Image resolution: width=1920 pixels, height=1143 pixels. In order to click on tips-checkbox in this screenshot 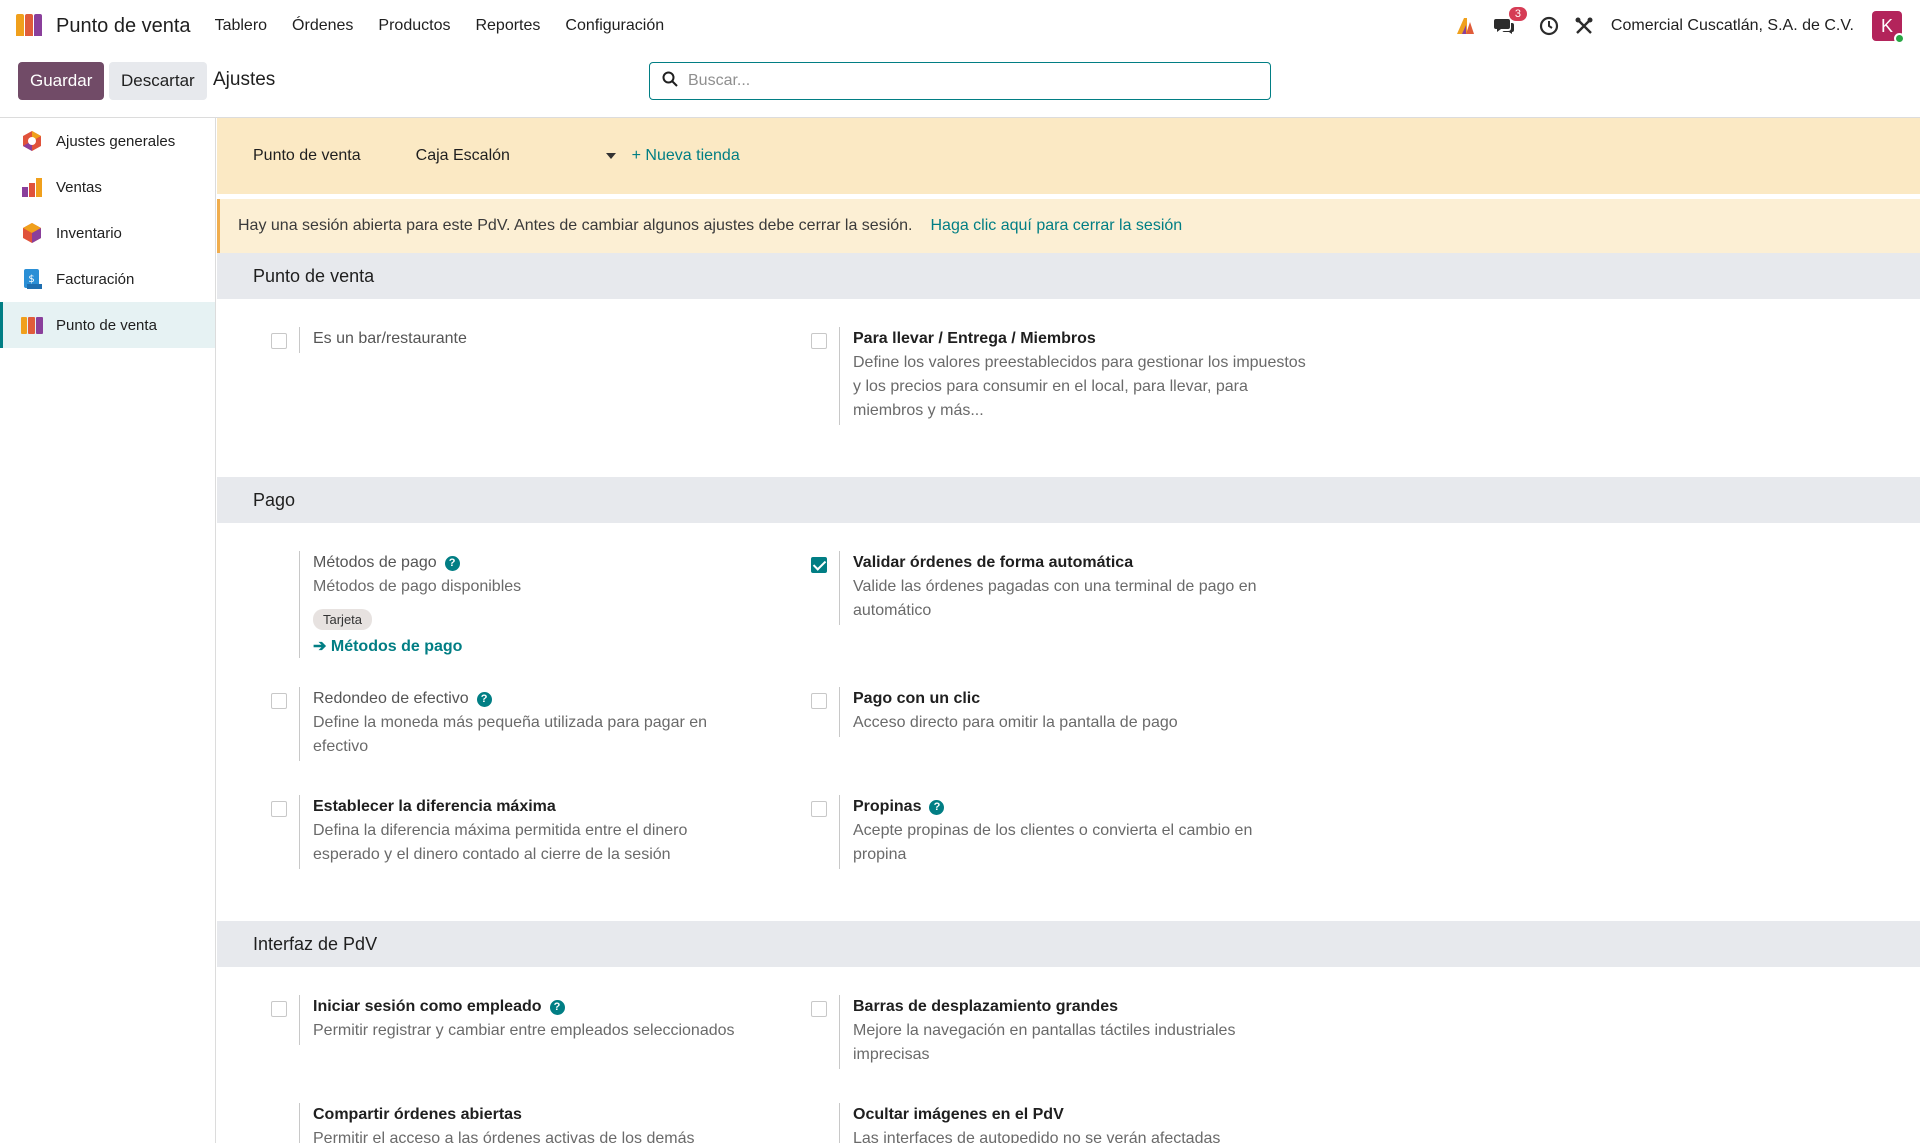, I will do `click(819, 809)`.